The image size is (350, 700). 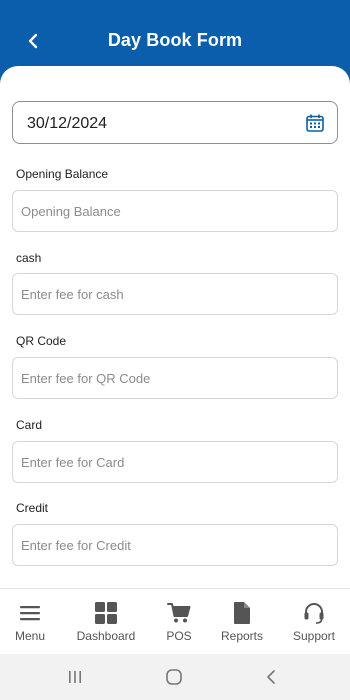 What do you see at coordinates (32, 622) in the screenshot?
I see `nav-item-menu: Menu` at bounding box center [32, 622].